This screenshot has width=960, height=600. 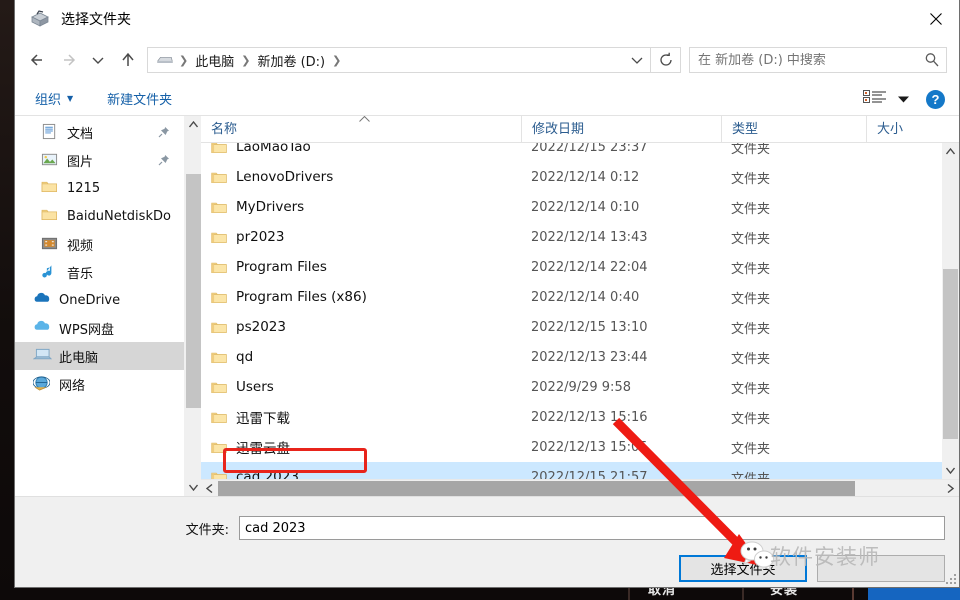 I want to click on table-row: Program Files 2022/12/14 22:04 文件夹, so click(x=571, y=267).